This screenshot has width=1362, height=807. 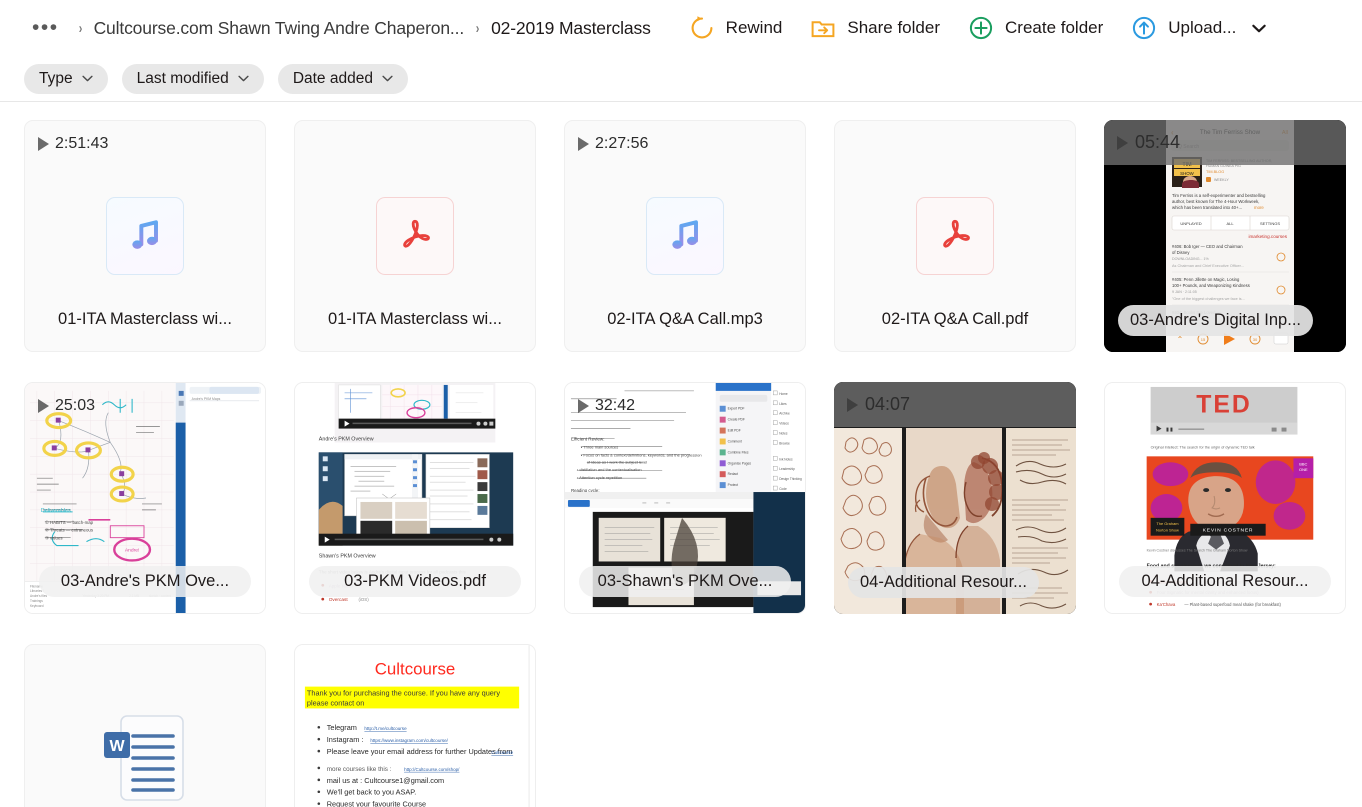 What do you see at coordinates (87, 78) in the screenshot?
I see `chevron-down-icon` at bounding box center [87, 78].